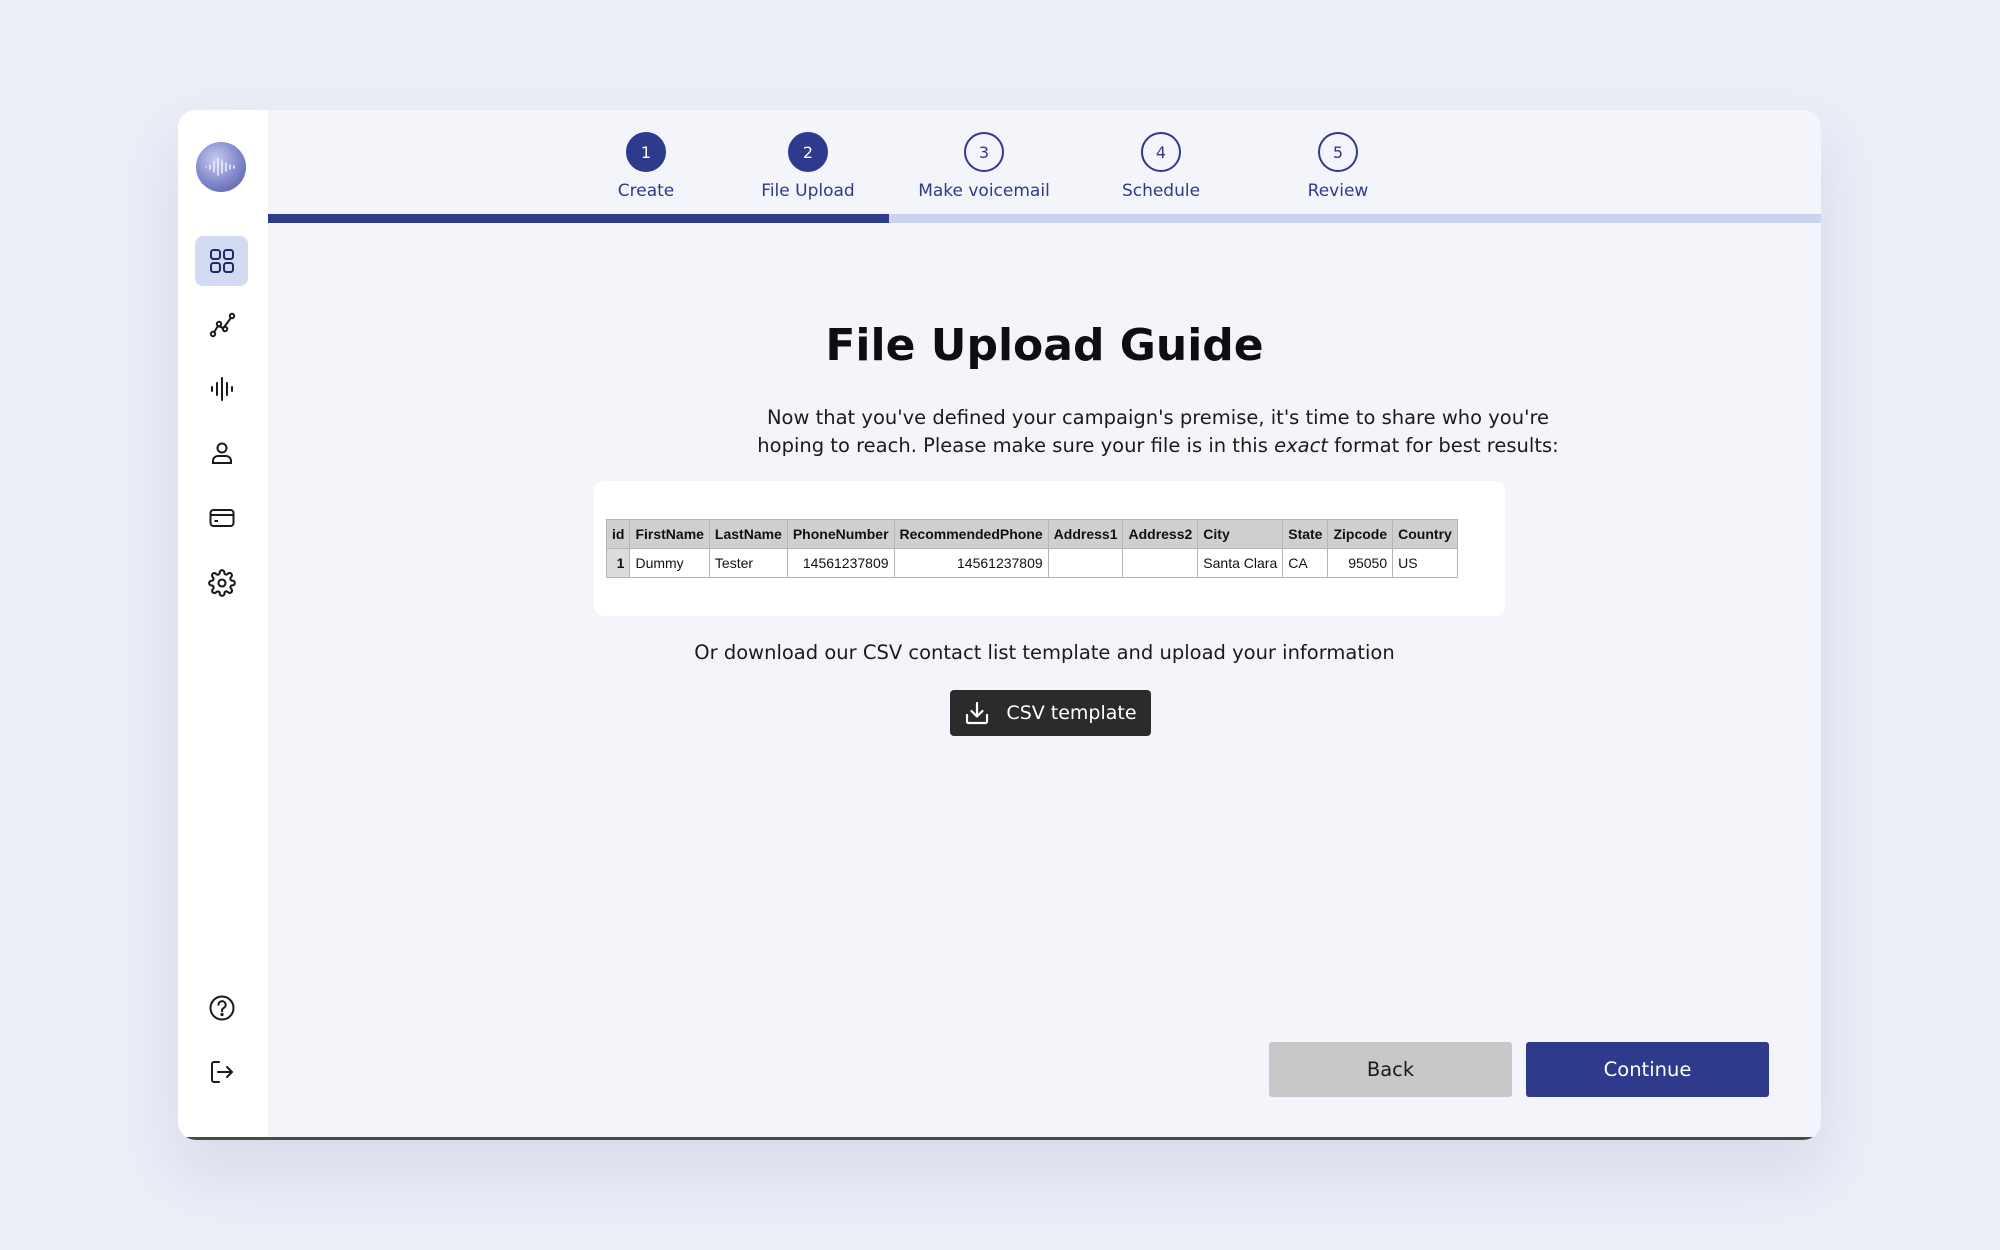 The width and height of the screenshot is (2000, 1250). What do you see at coordinates (223, 625) in the screenshot?
I see `sidebar` at bounding box center [223, 625].